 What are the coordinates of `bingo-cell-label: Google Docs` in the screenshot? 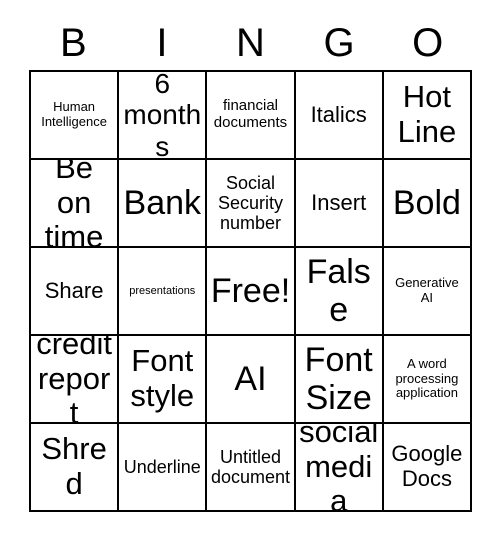 It's located at (427, 466).